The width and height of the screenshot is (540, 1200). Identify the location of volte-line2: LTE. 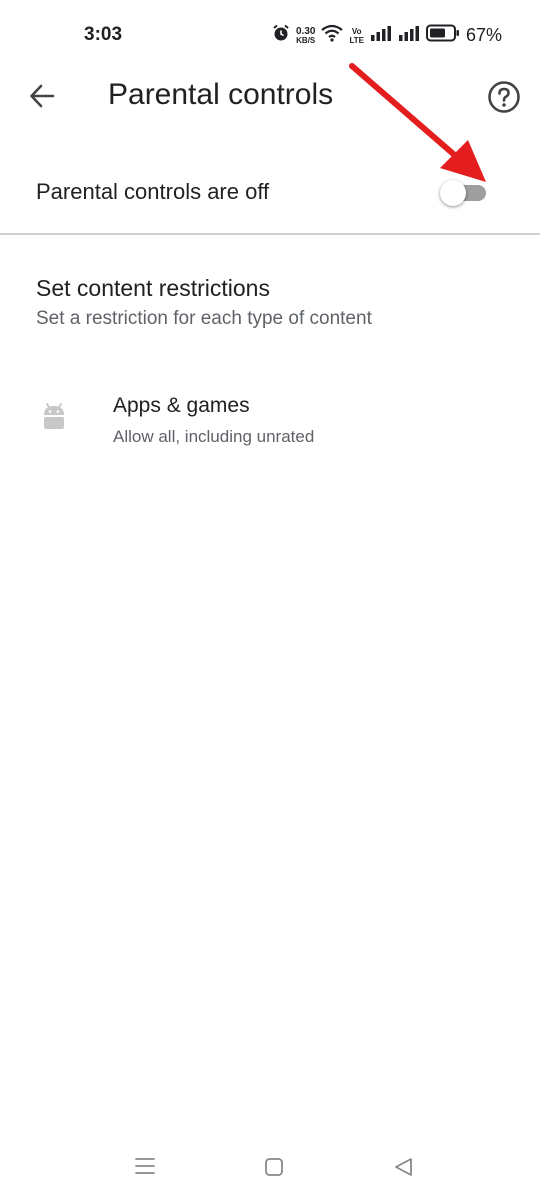
(356, 40).